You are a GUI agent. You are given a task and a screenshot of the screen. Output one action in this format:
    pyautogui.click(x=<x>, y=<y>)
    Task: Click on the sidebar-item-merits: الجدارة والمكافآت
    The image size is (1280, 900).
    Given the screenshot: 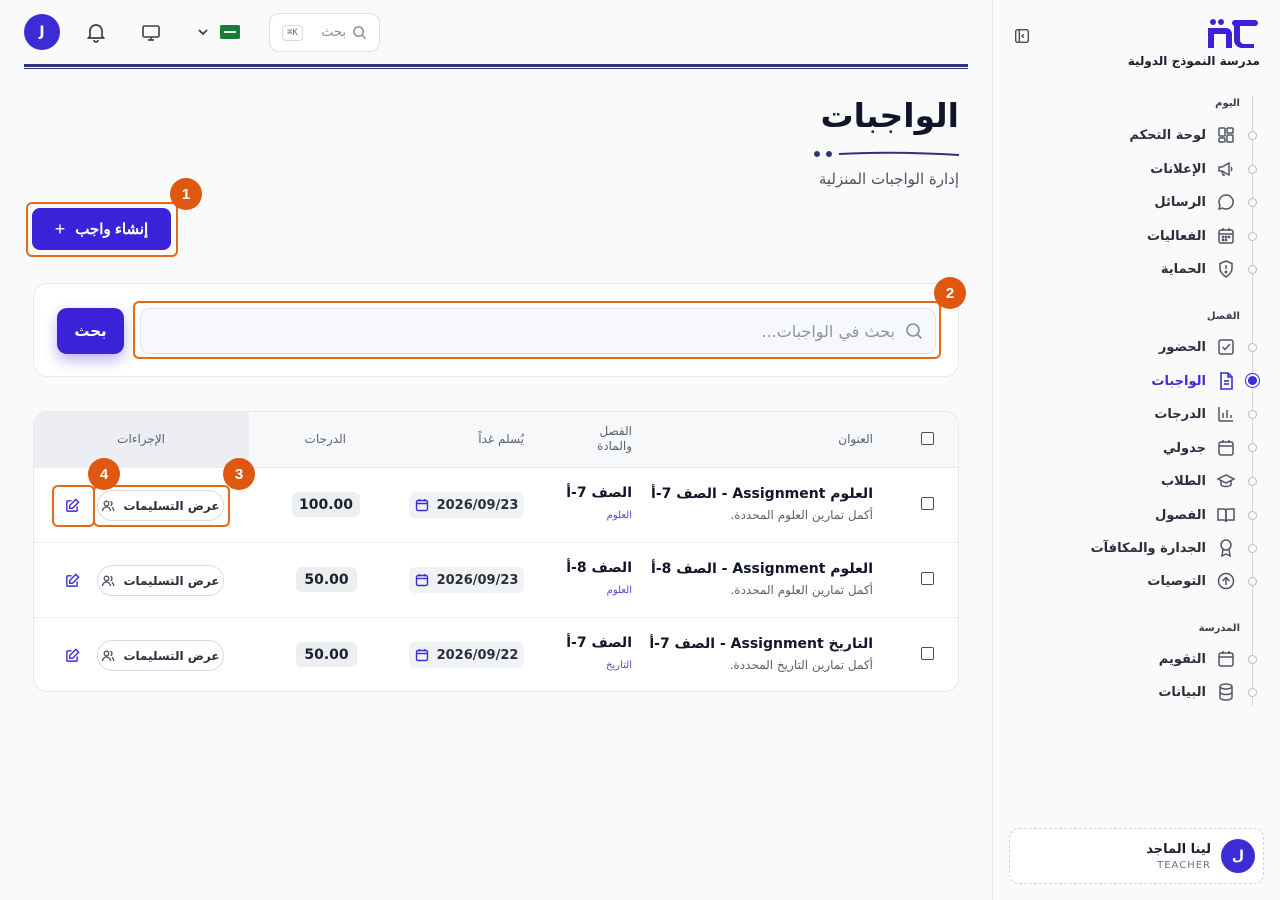 What is the action you would take?
    pyautogui.click(x=1114, y=548)
    